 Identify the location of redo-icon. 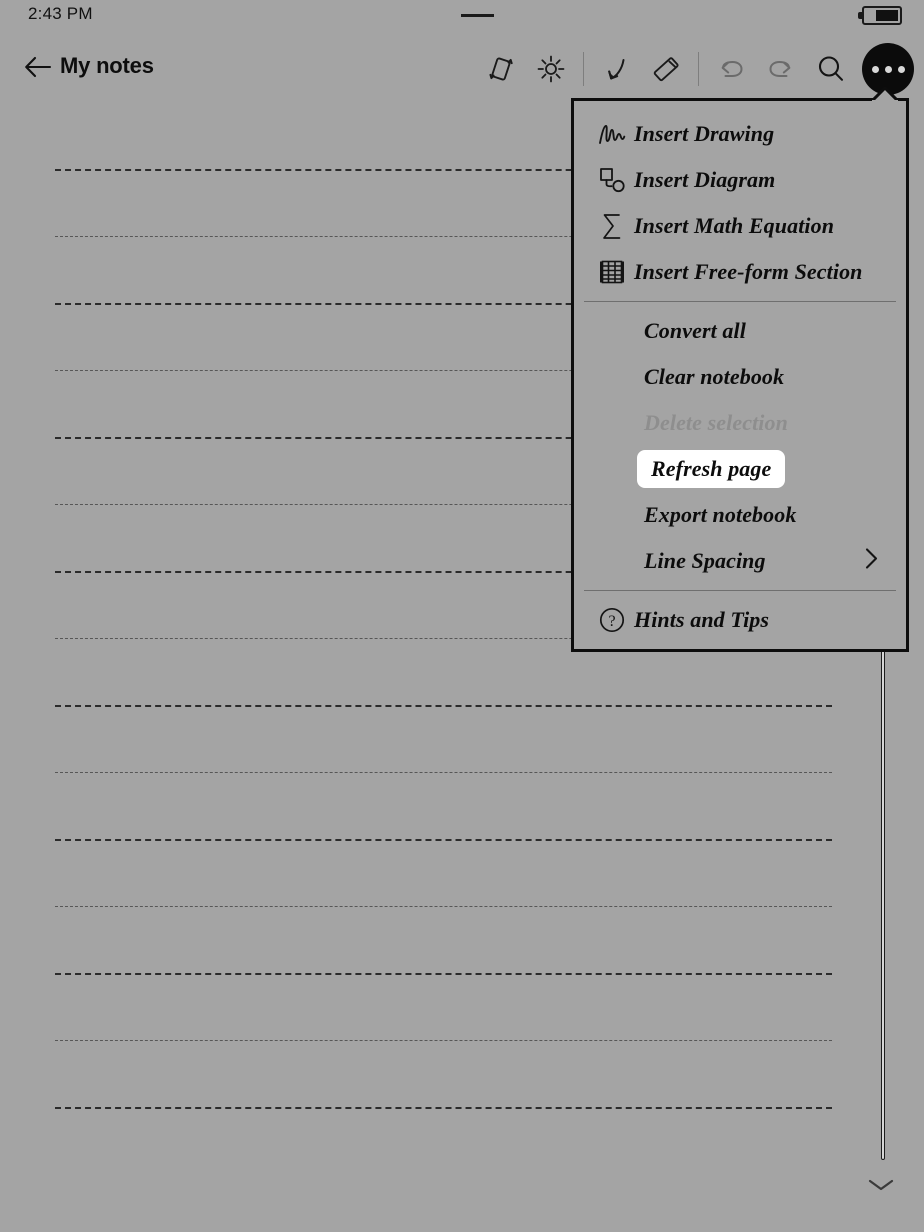
(780, 69).